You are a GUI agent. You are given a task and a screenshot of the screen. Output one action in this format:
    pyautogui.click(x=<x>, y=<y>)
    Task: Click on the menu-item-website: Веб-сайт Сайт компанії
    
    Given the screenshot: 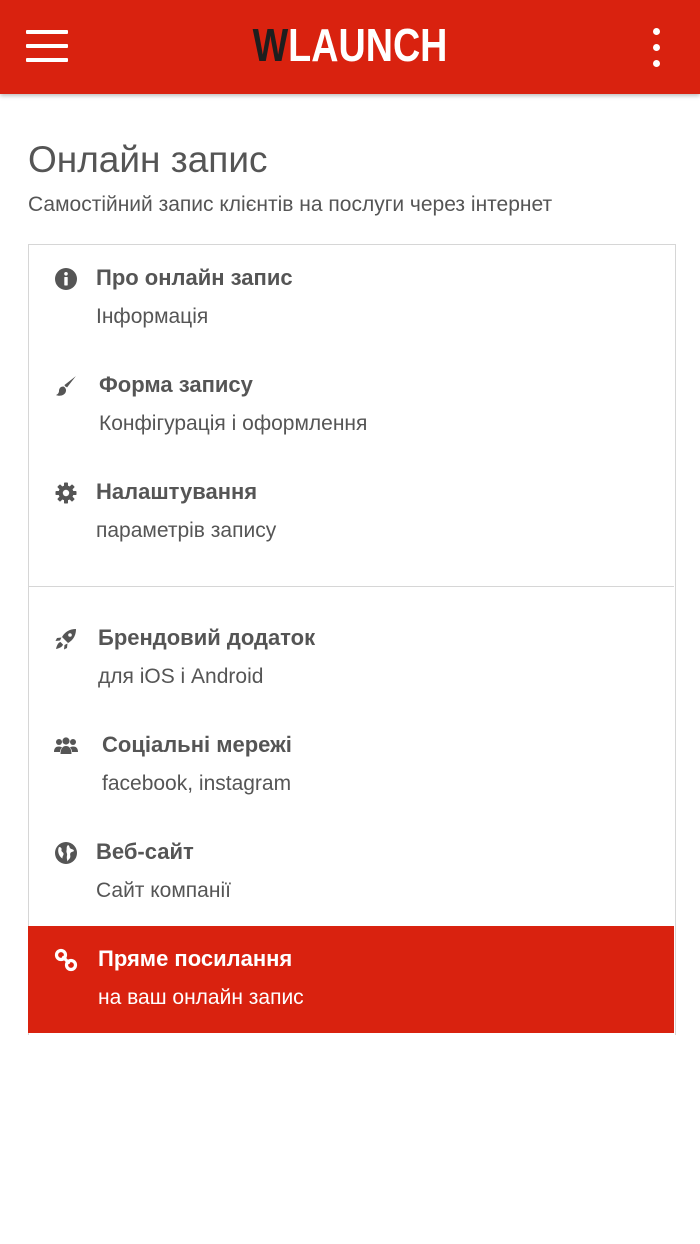 What is the action you would take?
    pyautogui.click(x=351, y=872)
    